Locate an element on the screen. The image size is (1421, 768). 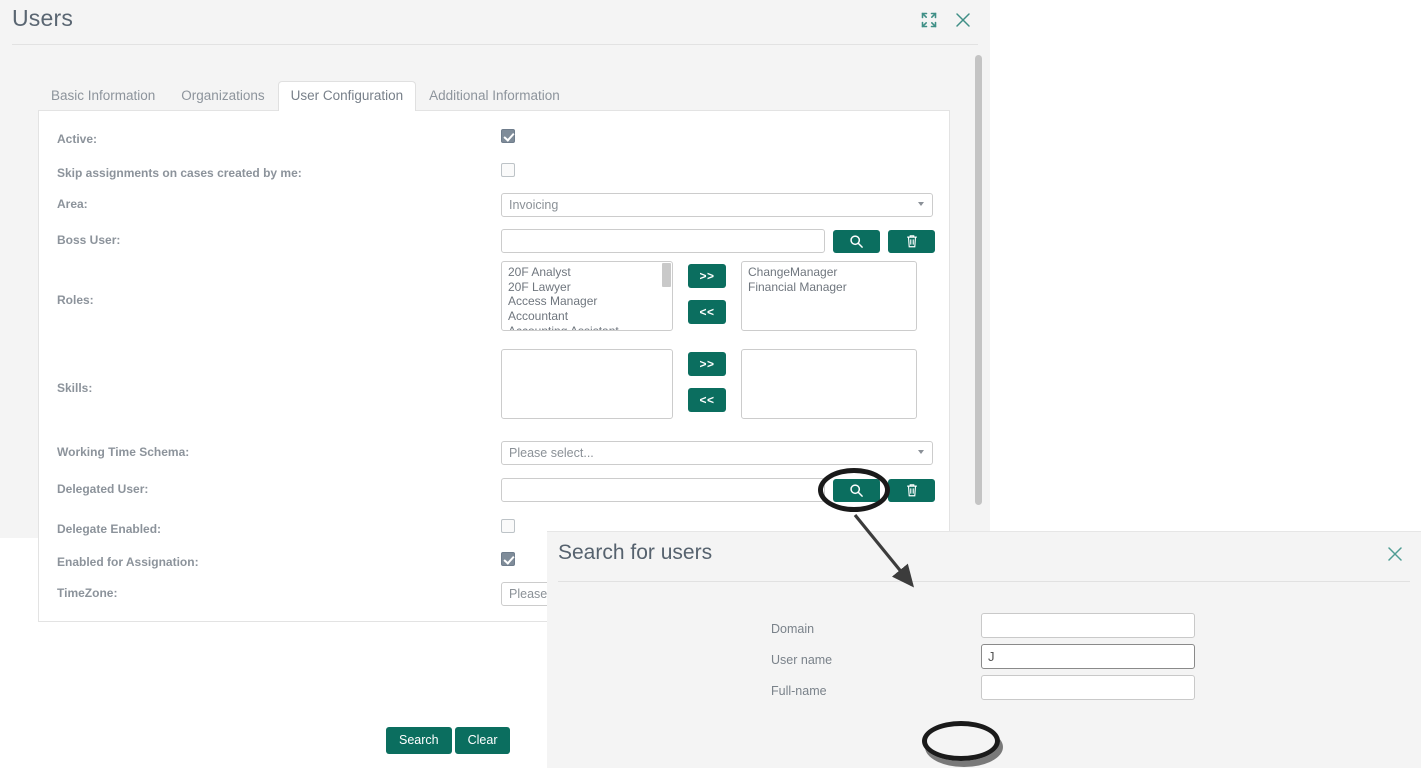
input-delegated-user is located at coordinates (663, 490).